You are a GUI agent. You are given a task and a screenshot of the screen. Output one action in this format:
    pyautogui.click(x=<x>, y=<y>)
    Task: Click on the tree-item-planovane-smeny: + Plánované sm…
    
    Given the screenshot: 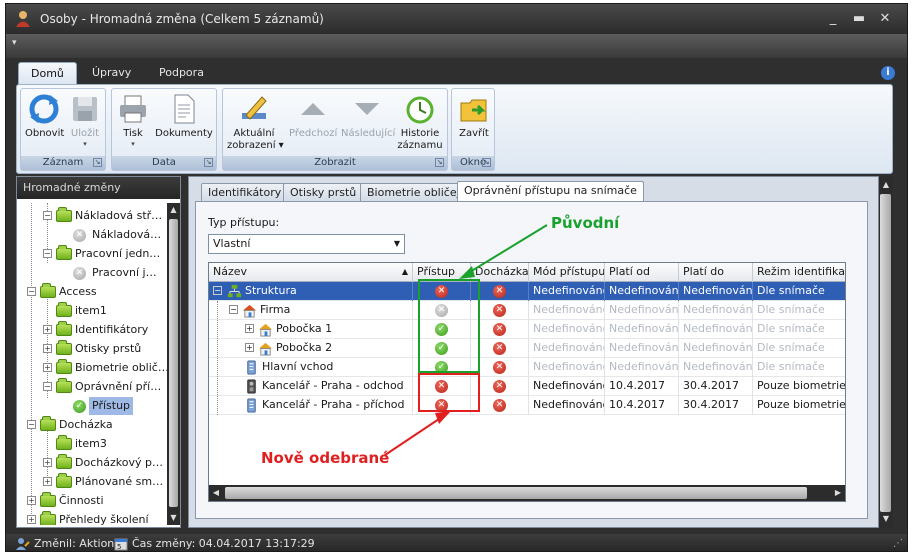 What is the action you would take?
    pyautogui.click(x=92, y=482)
    